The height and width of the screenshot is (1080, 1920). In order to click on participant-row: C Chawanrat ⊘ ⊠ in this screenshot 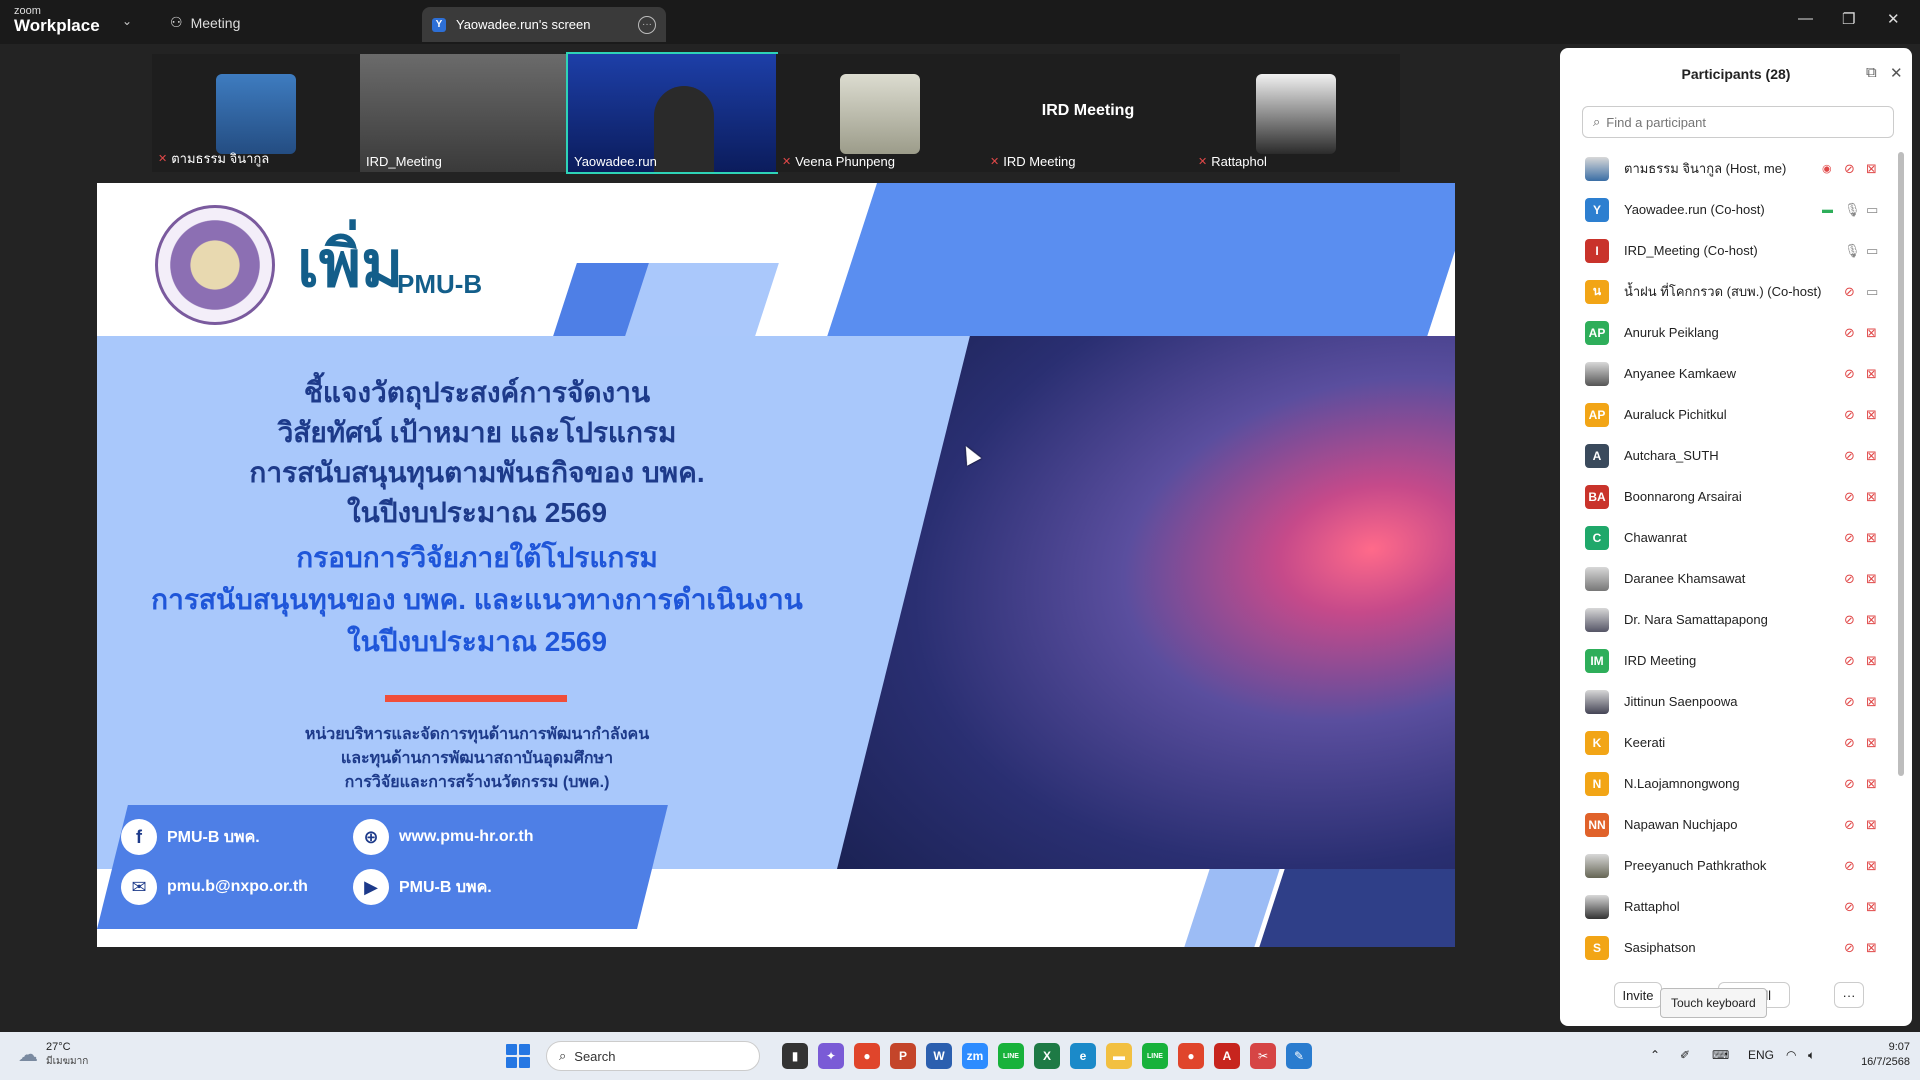, I will do `click(1730, 537)`.